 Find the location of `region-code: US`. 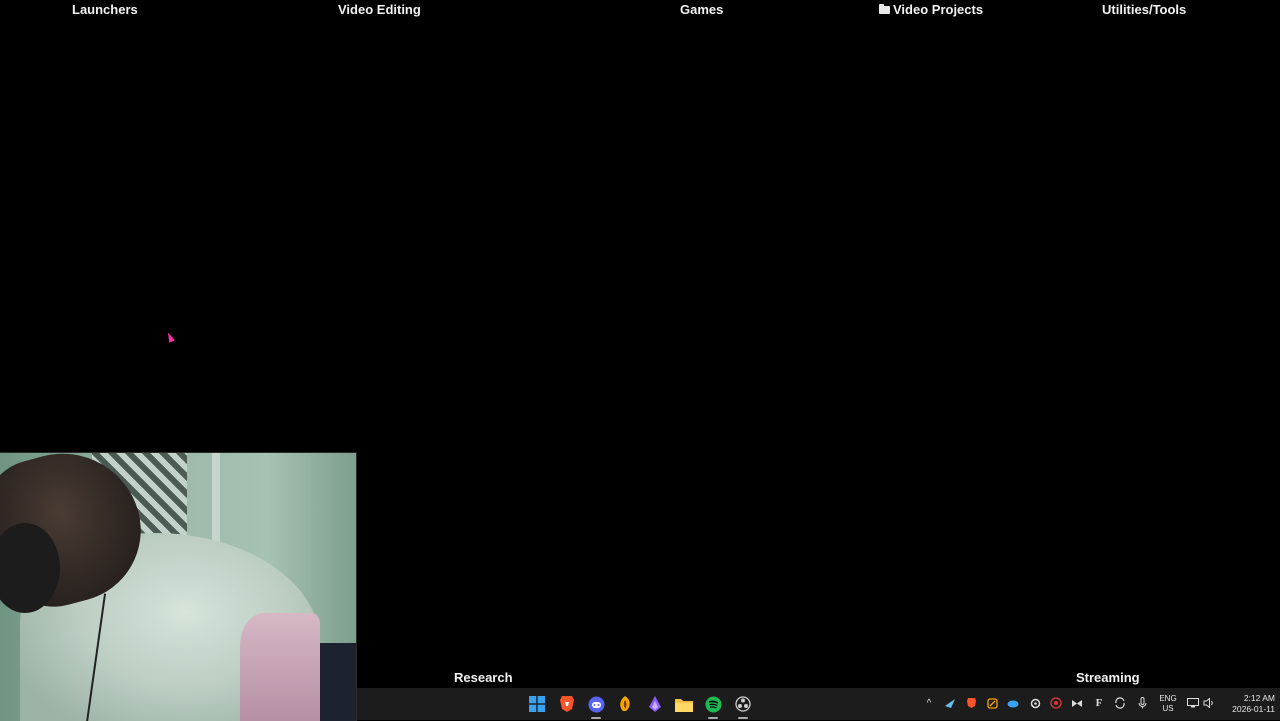

region-code: US is located at coordinates (1168, 708).